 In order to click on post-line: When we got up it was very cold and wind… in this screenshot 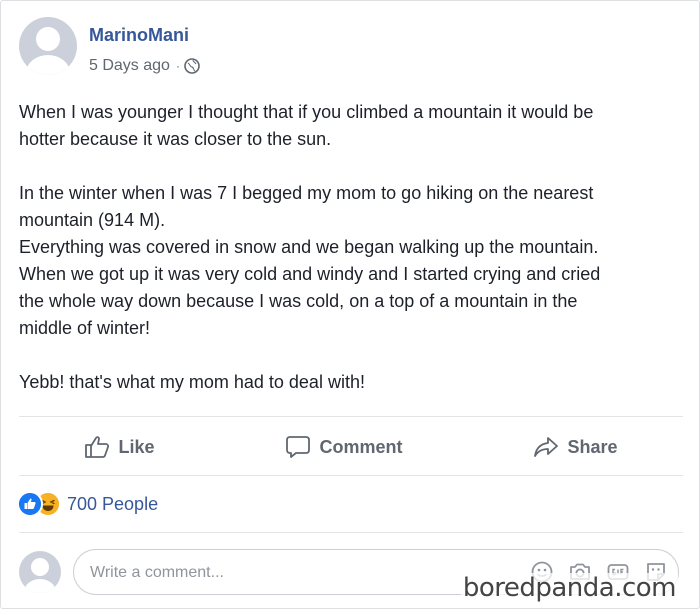, I will do `click(310, 274)`.